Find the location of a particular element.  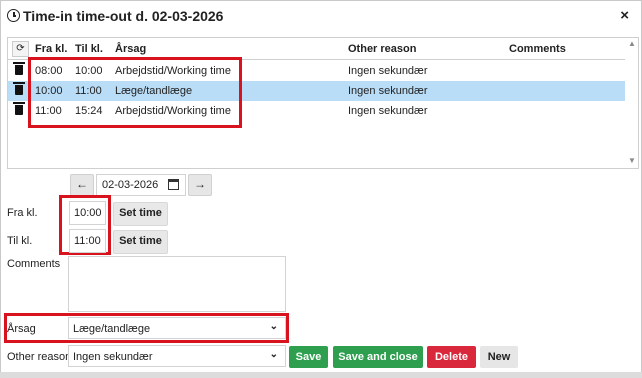

scroll-down-icon: ▼ is located at coordinates (632, 160).